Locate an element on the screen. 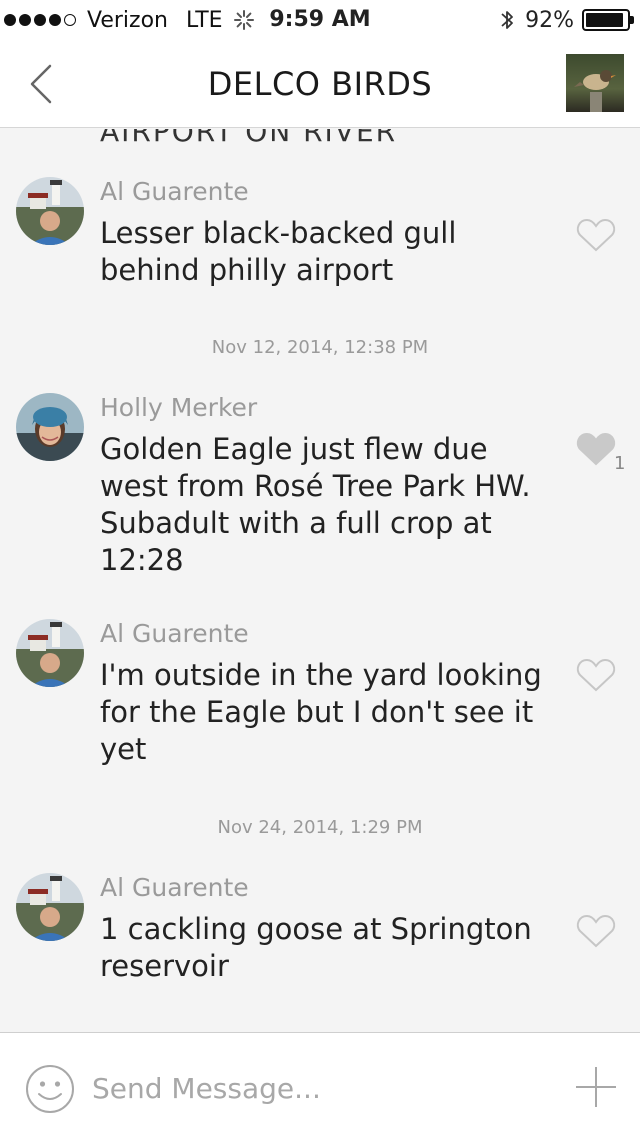 The width and height of the screenshot is (640, 1136). battery-icon is located at coordinates (608, 20).